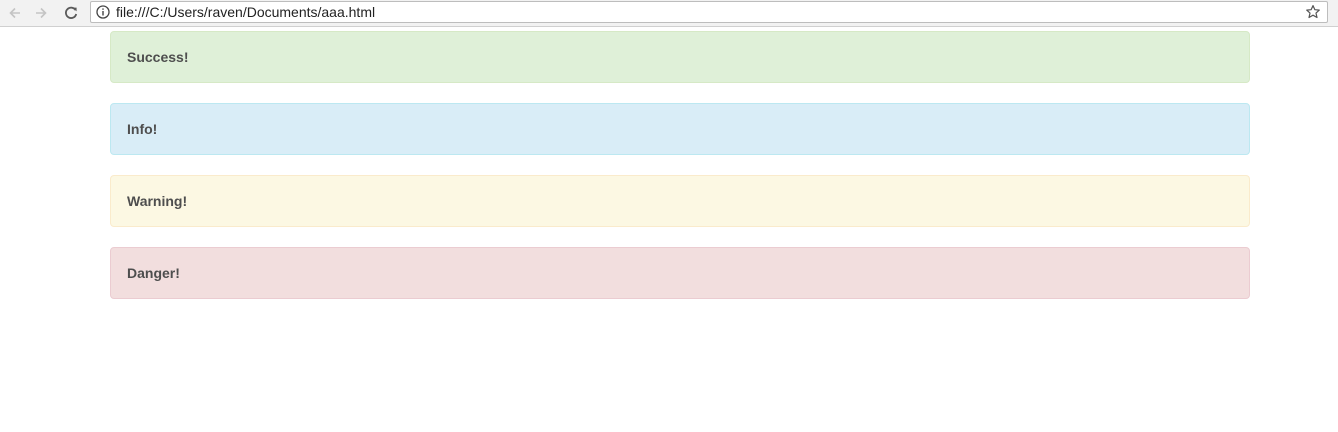  I want to click on star-icon, so click(1313, 12).